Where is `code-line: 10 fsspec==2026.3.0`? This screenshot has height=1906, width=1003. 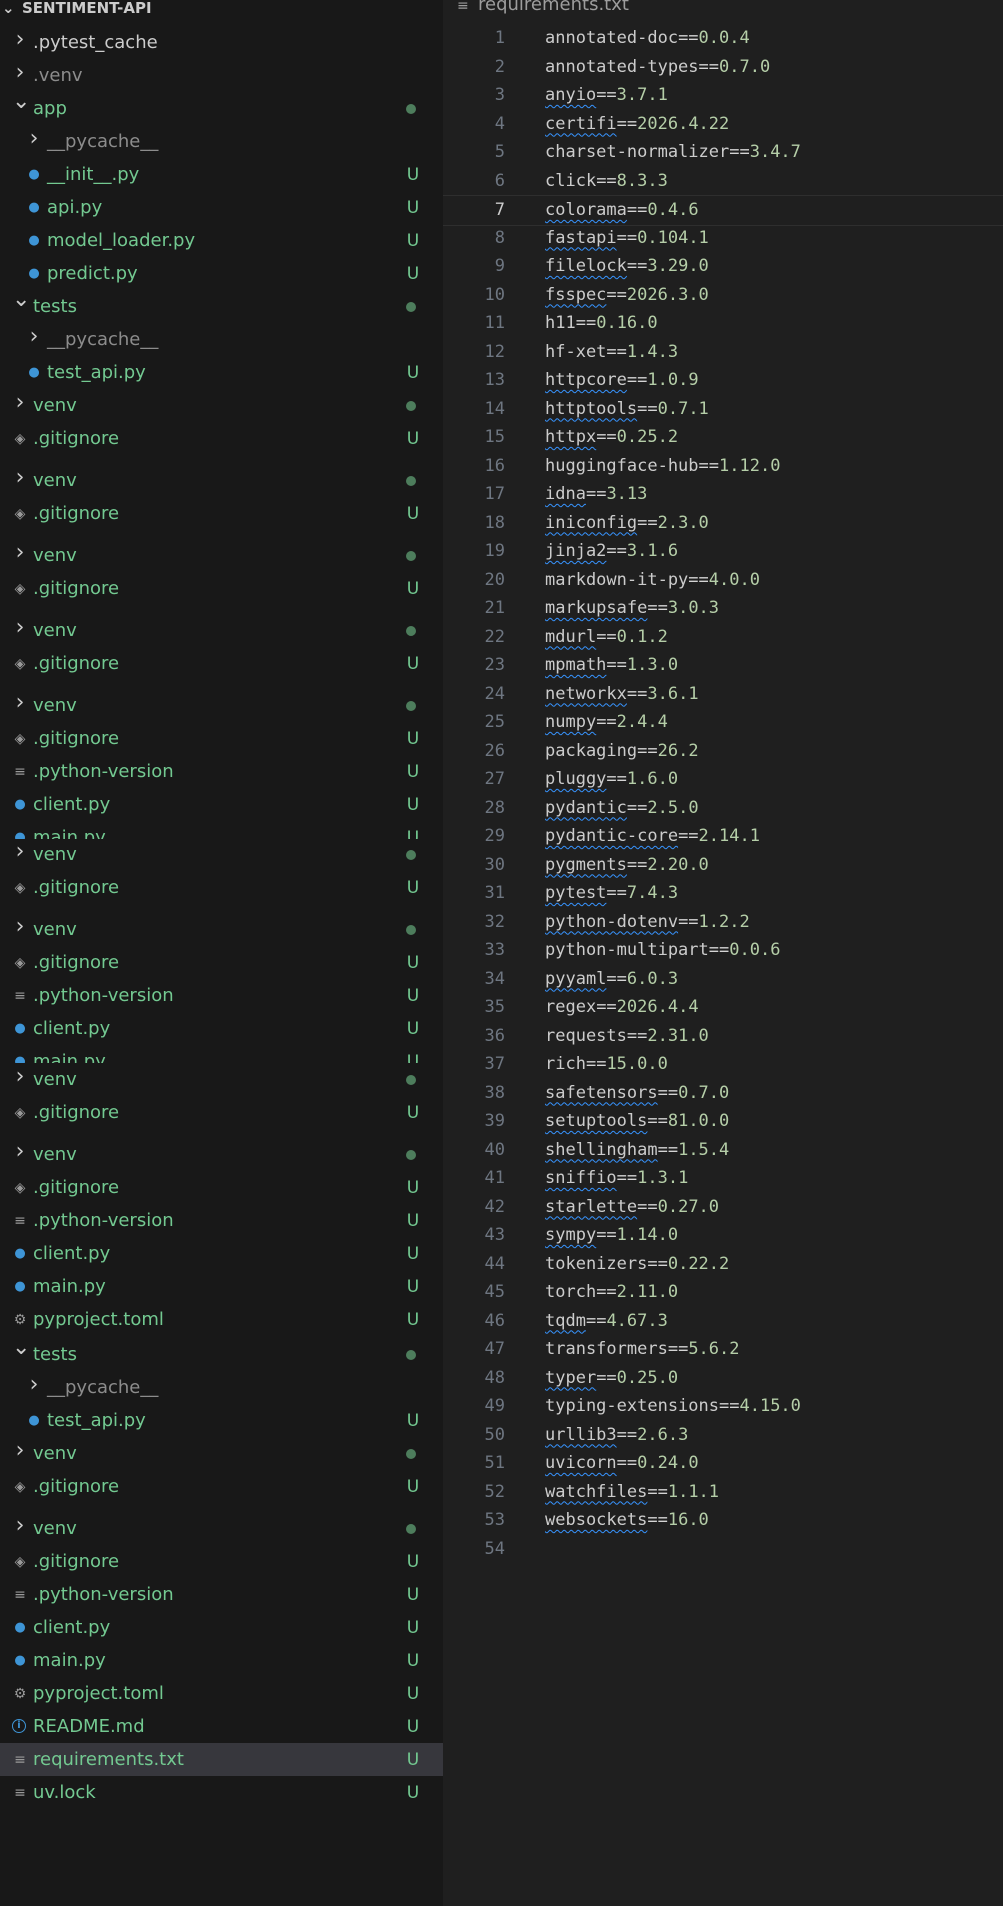
code-line: 10 fsspec==2026.3.0 is located at coordinates (723, 295).